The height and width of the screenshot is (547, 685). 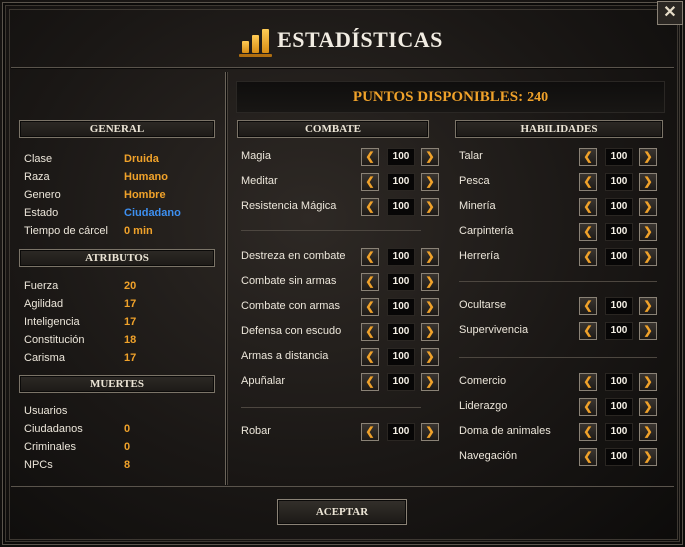 What do you see at coordinates (483, 305) in the screenshot?
I see `skill-label: Ocultarse` at bounding box center [483, 305].